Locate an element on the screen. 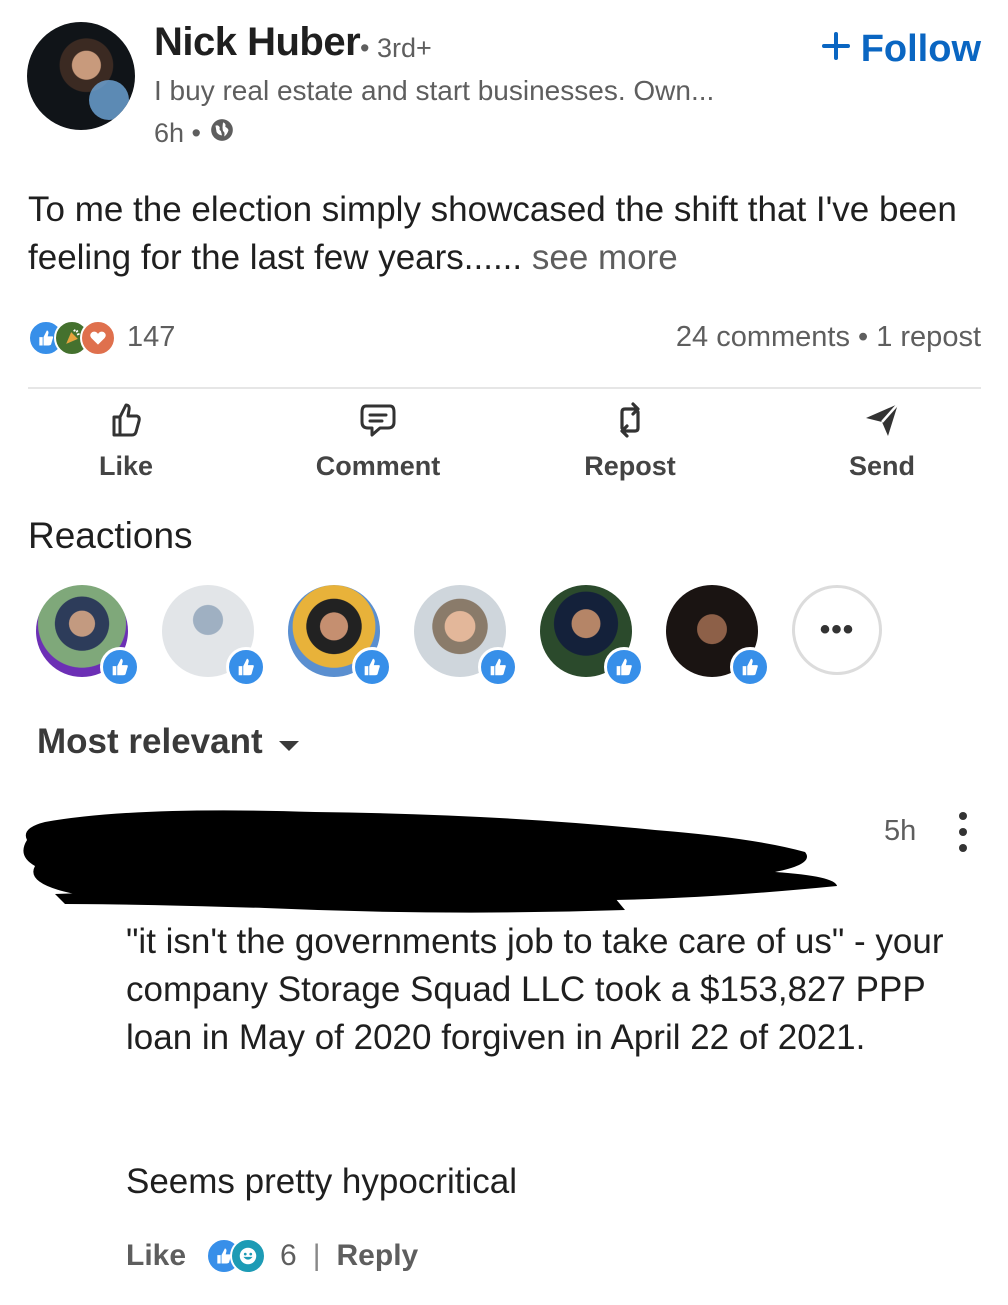 The image size is (1008, 1305). post-meta: 6h • is located at coordinates (194, 133).